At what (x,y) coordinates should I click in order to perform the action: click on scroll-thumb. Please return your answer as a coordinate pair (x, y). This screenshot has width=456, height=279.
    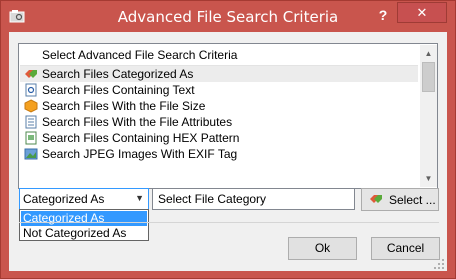
    Looking at the image, I should click on (428, 77).